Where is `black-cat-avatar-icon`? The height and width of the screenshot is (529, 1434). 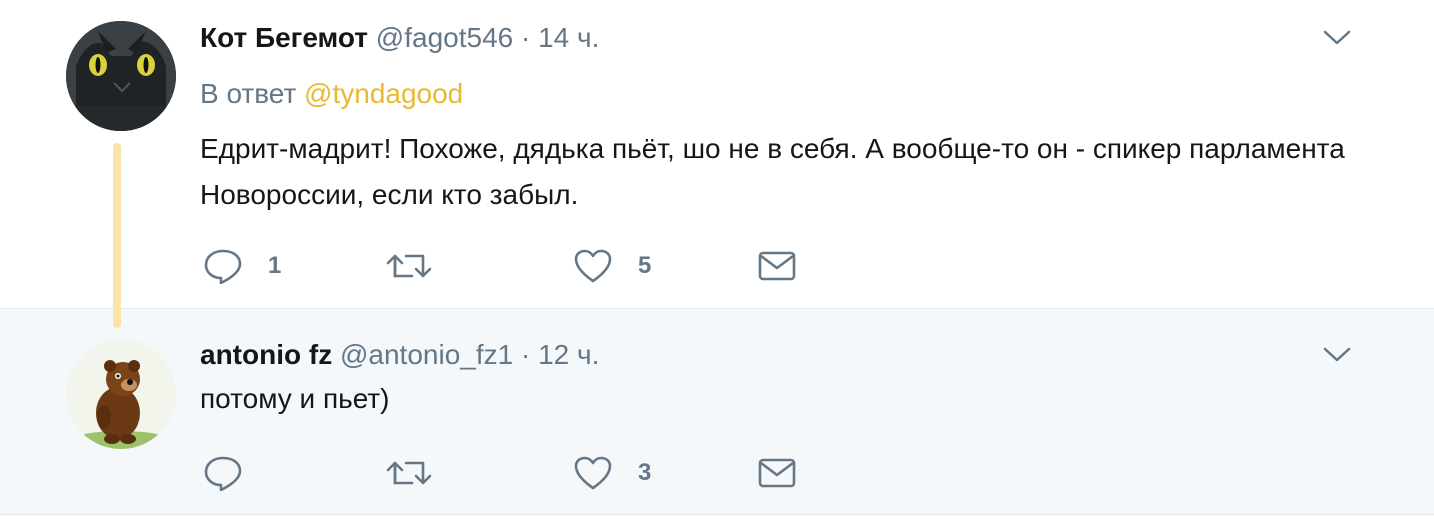
black-cat-avatar-icon is located at coordinates (121, 76).